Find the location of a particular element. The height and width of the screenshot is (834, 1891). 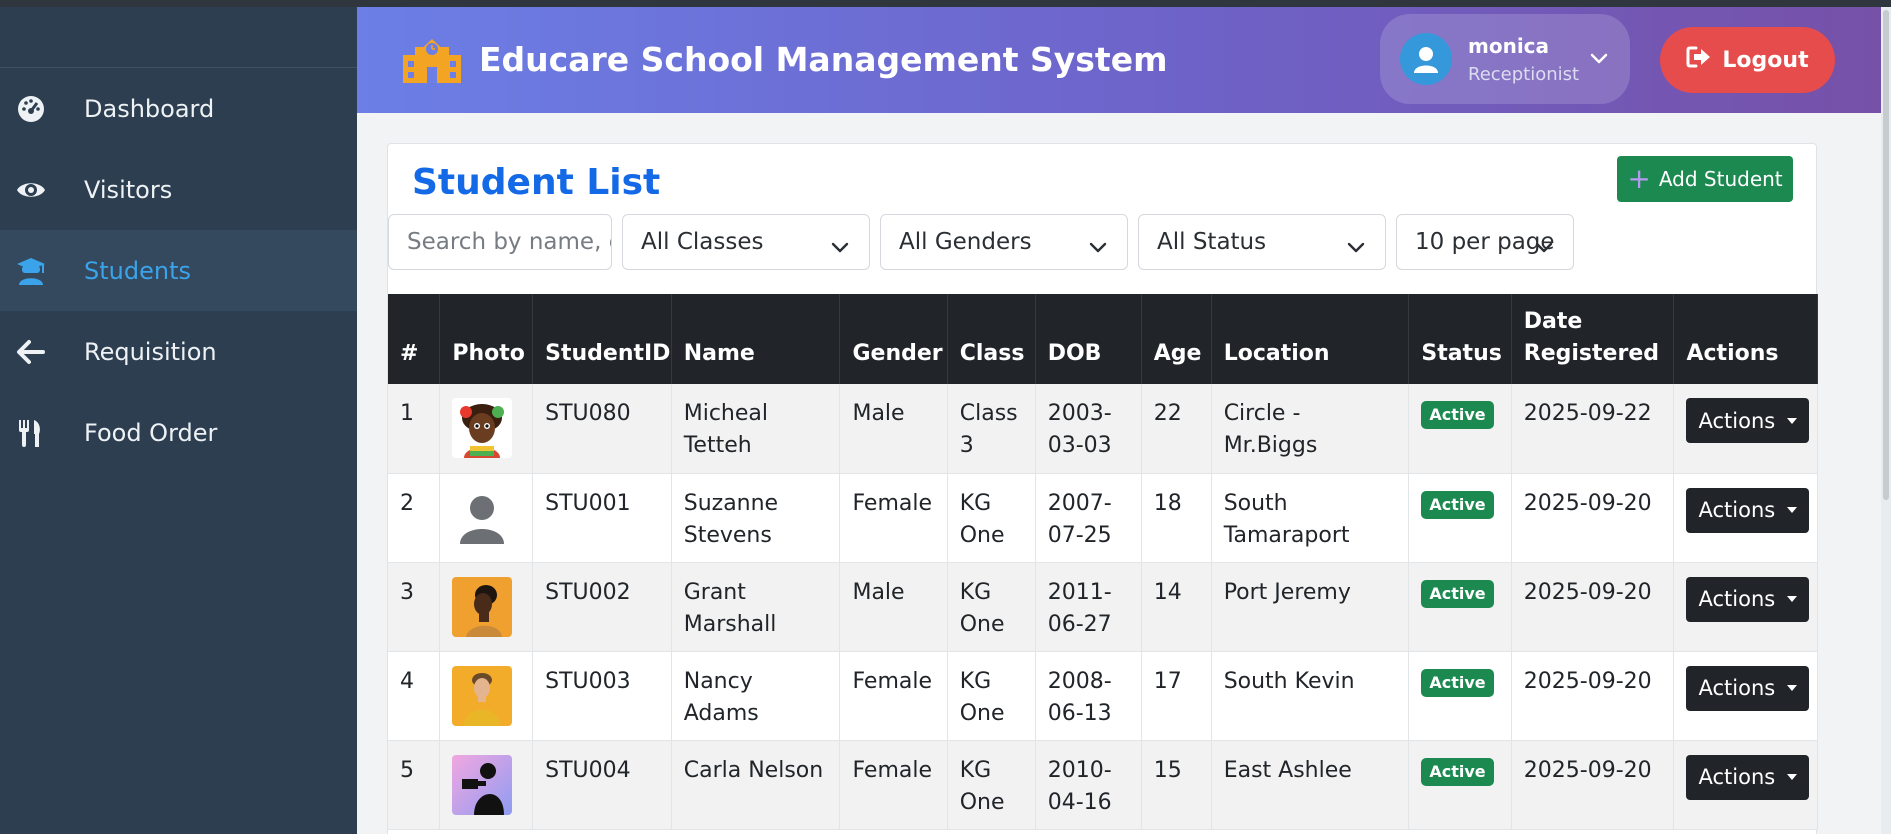

cell-name: Grant Marshall is located at coordinates (756, 607).